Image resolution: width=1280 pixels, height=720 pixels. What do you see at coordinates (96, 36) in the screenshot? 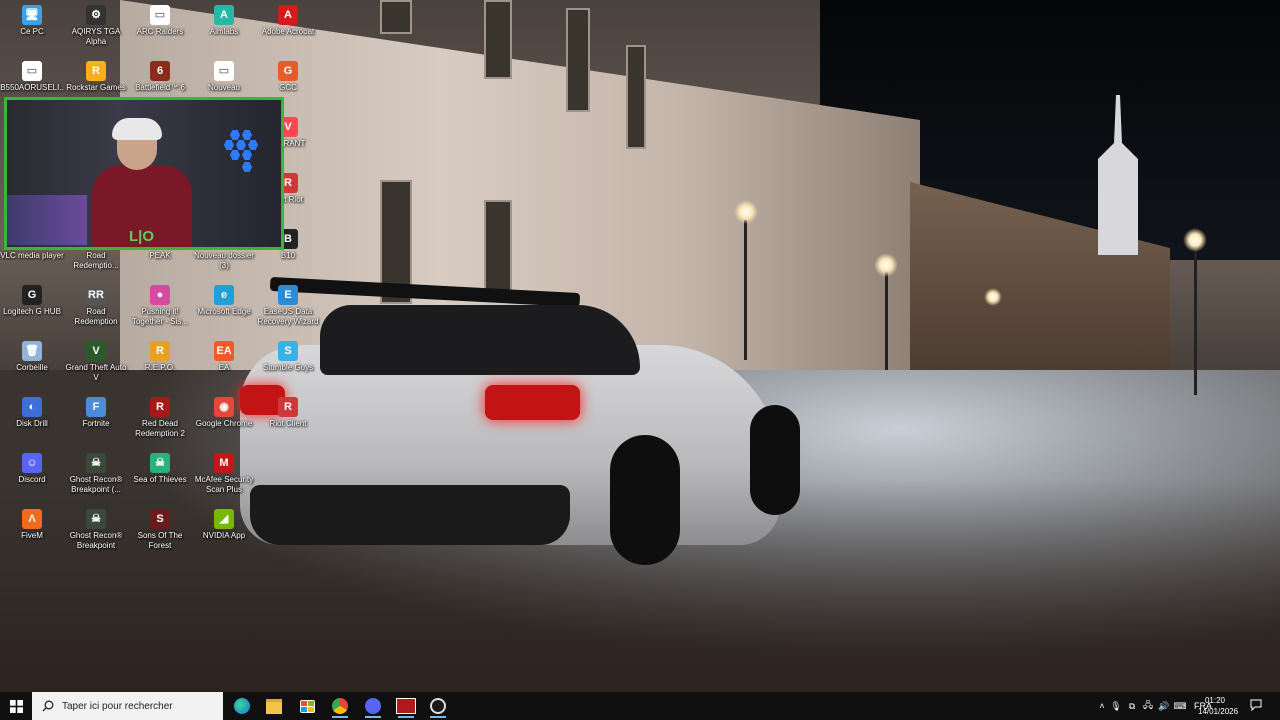
I see `desktop-icon-label: AQIRYS TGA Alpha` at bounding box center [96, 36].